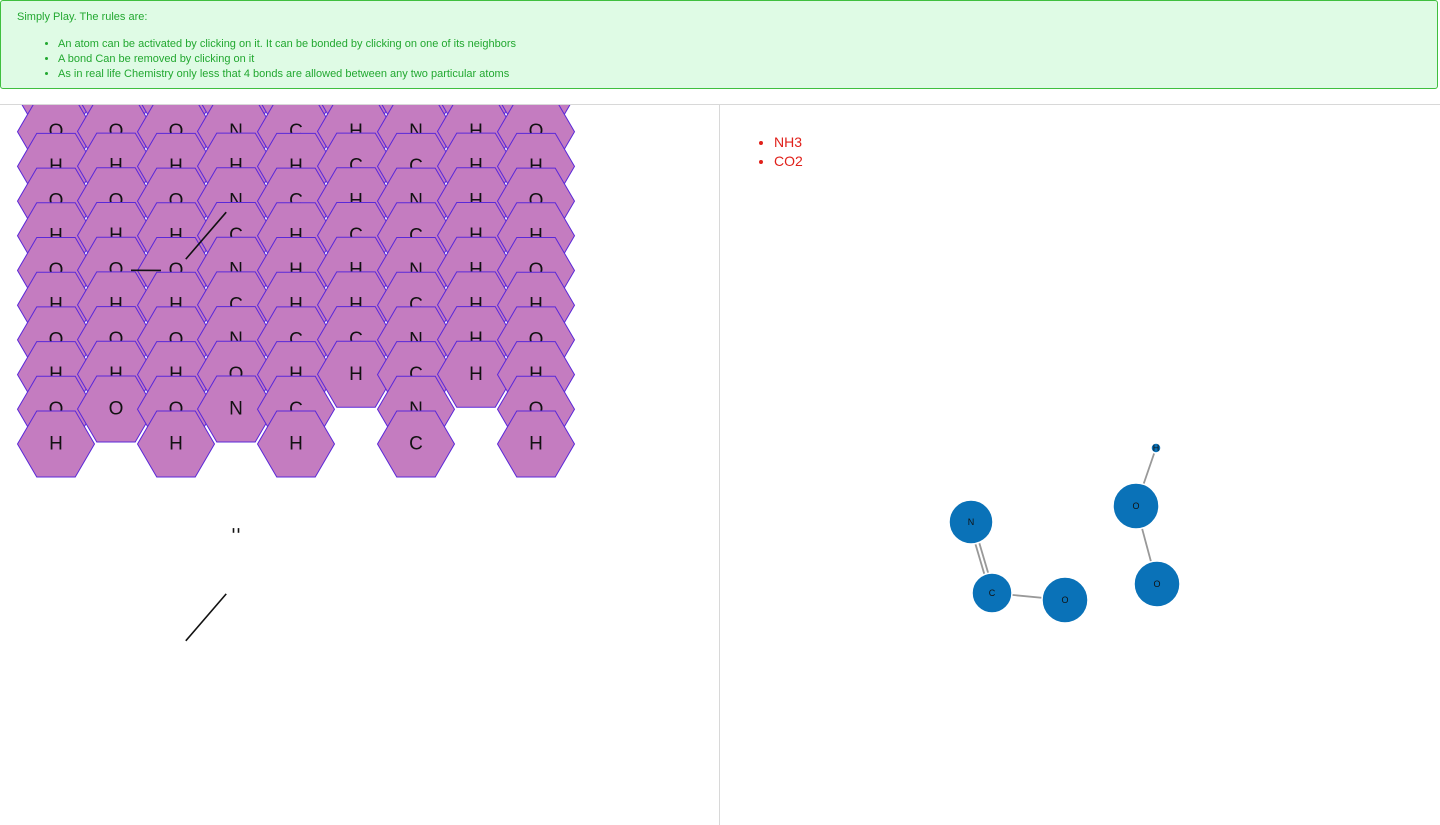  I want to click on atom-label: C, so click(416, 444).